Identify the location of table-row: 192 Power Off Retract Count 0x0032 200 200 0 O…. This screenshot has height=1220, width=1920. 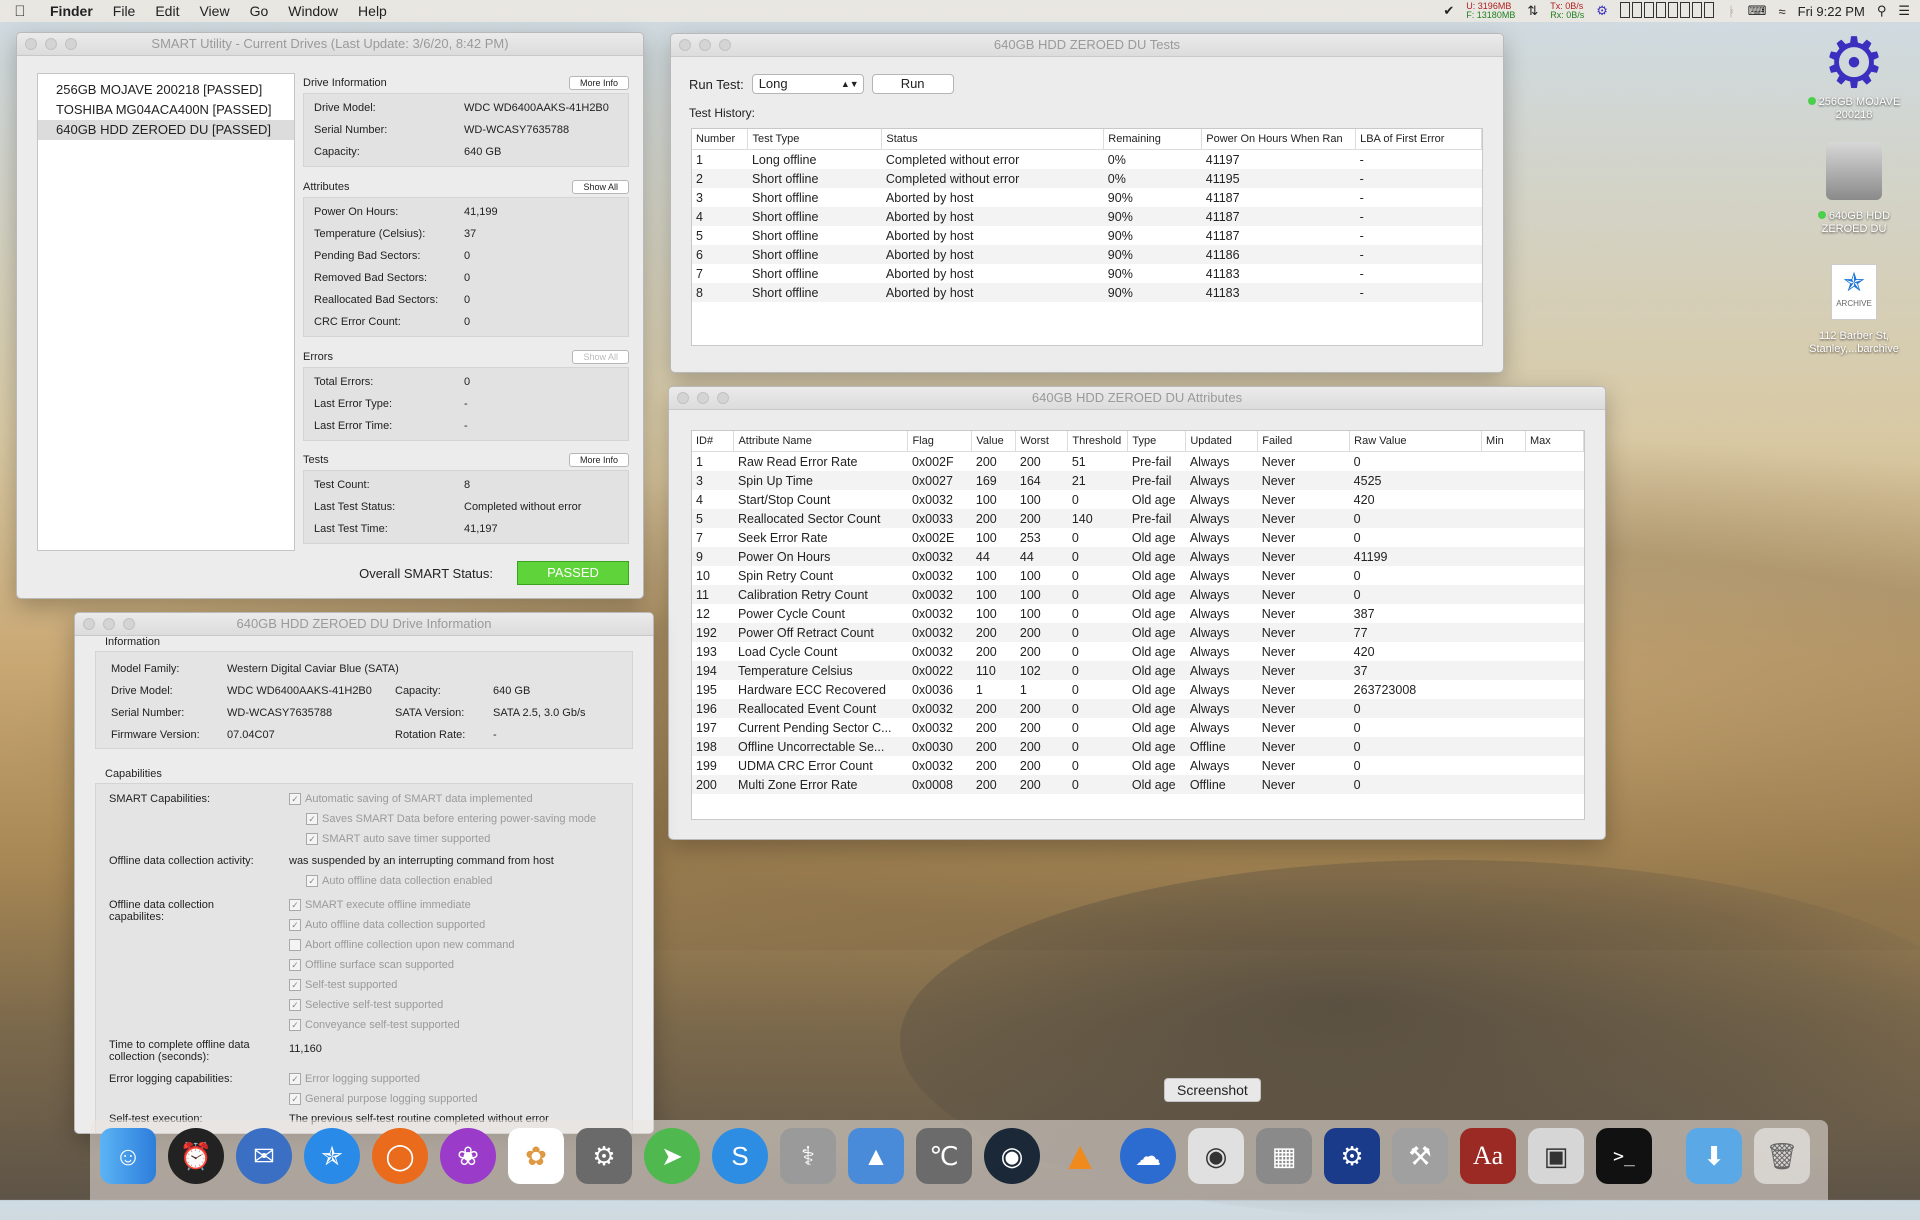
(1138, 632).